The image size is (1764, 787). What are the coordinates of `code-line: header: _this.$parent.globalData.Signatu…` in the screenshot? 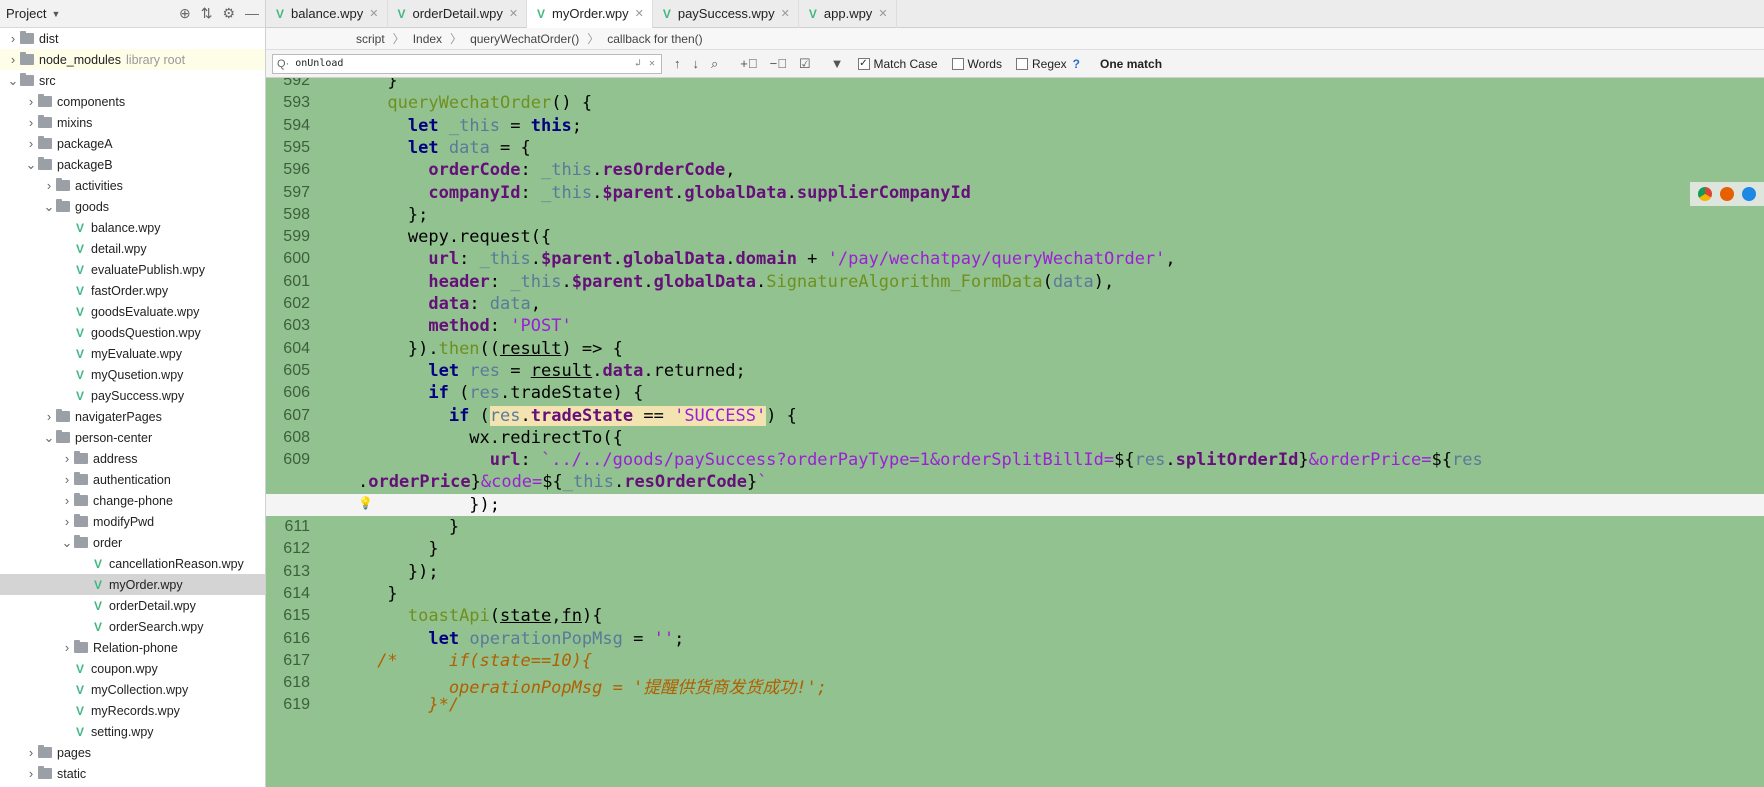 It's located at (720, 282).